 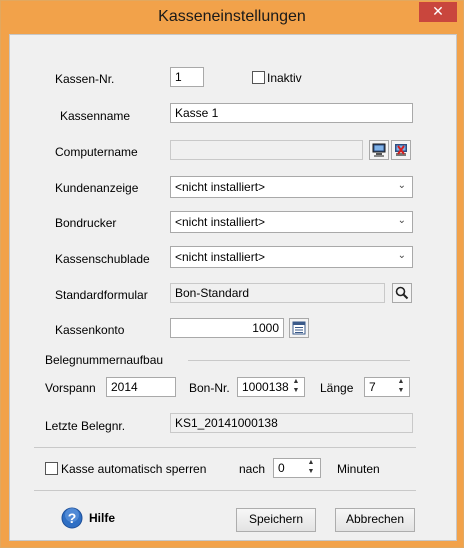 I want to click on kundenanzeige-label: Kundenanzeige, so click(x=97, y=188).